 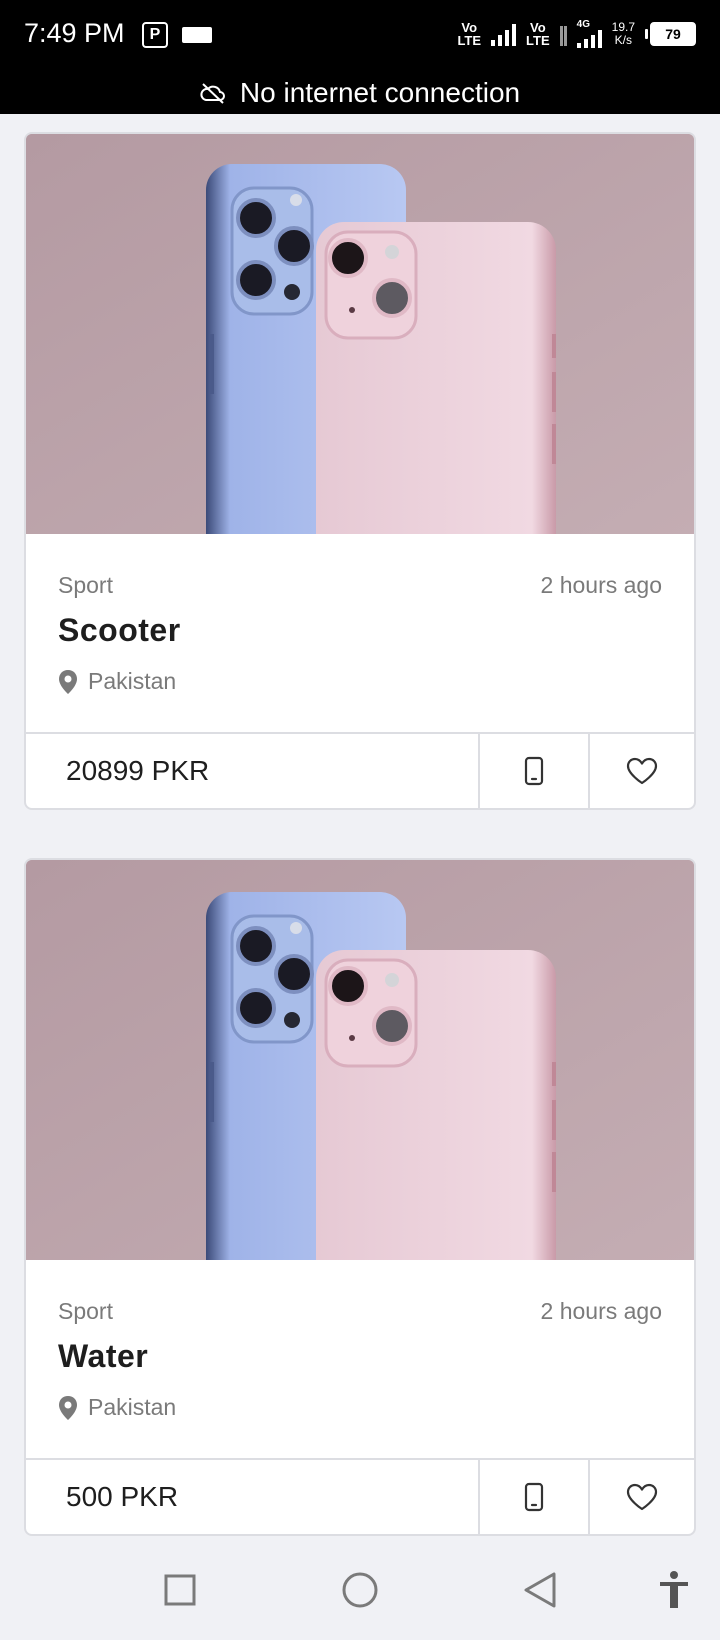 What do you see at coordinates (197, 35) in the screenshot?
I see `notification-icon` at bounding box center [197, 35].